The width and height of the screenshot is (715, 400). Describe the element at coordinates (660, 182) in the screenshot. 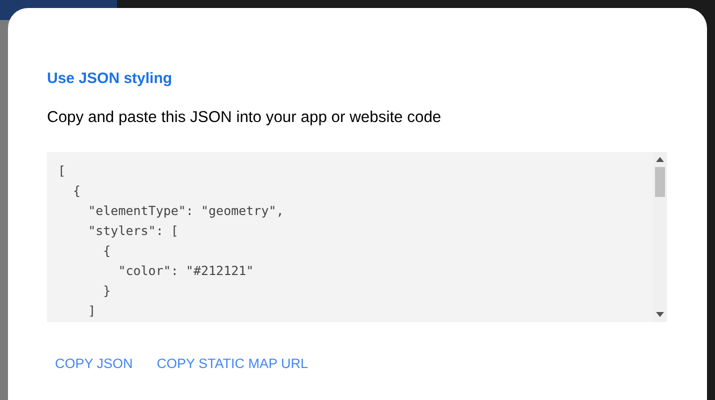

I see `scrollbar-thumb` at that location.